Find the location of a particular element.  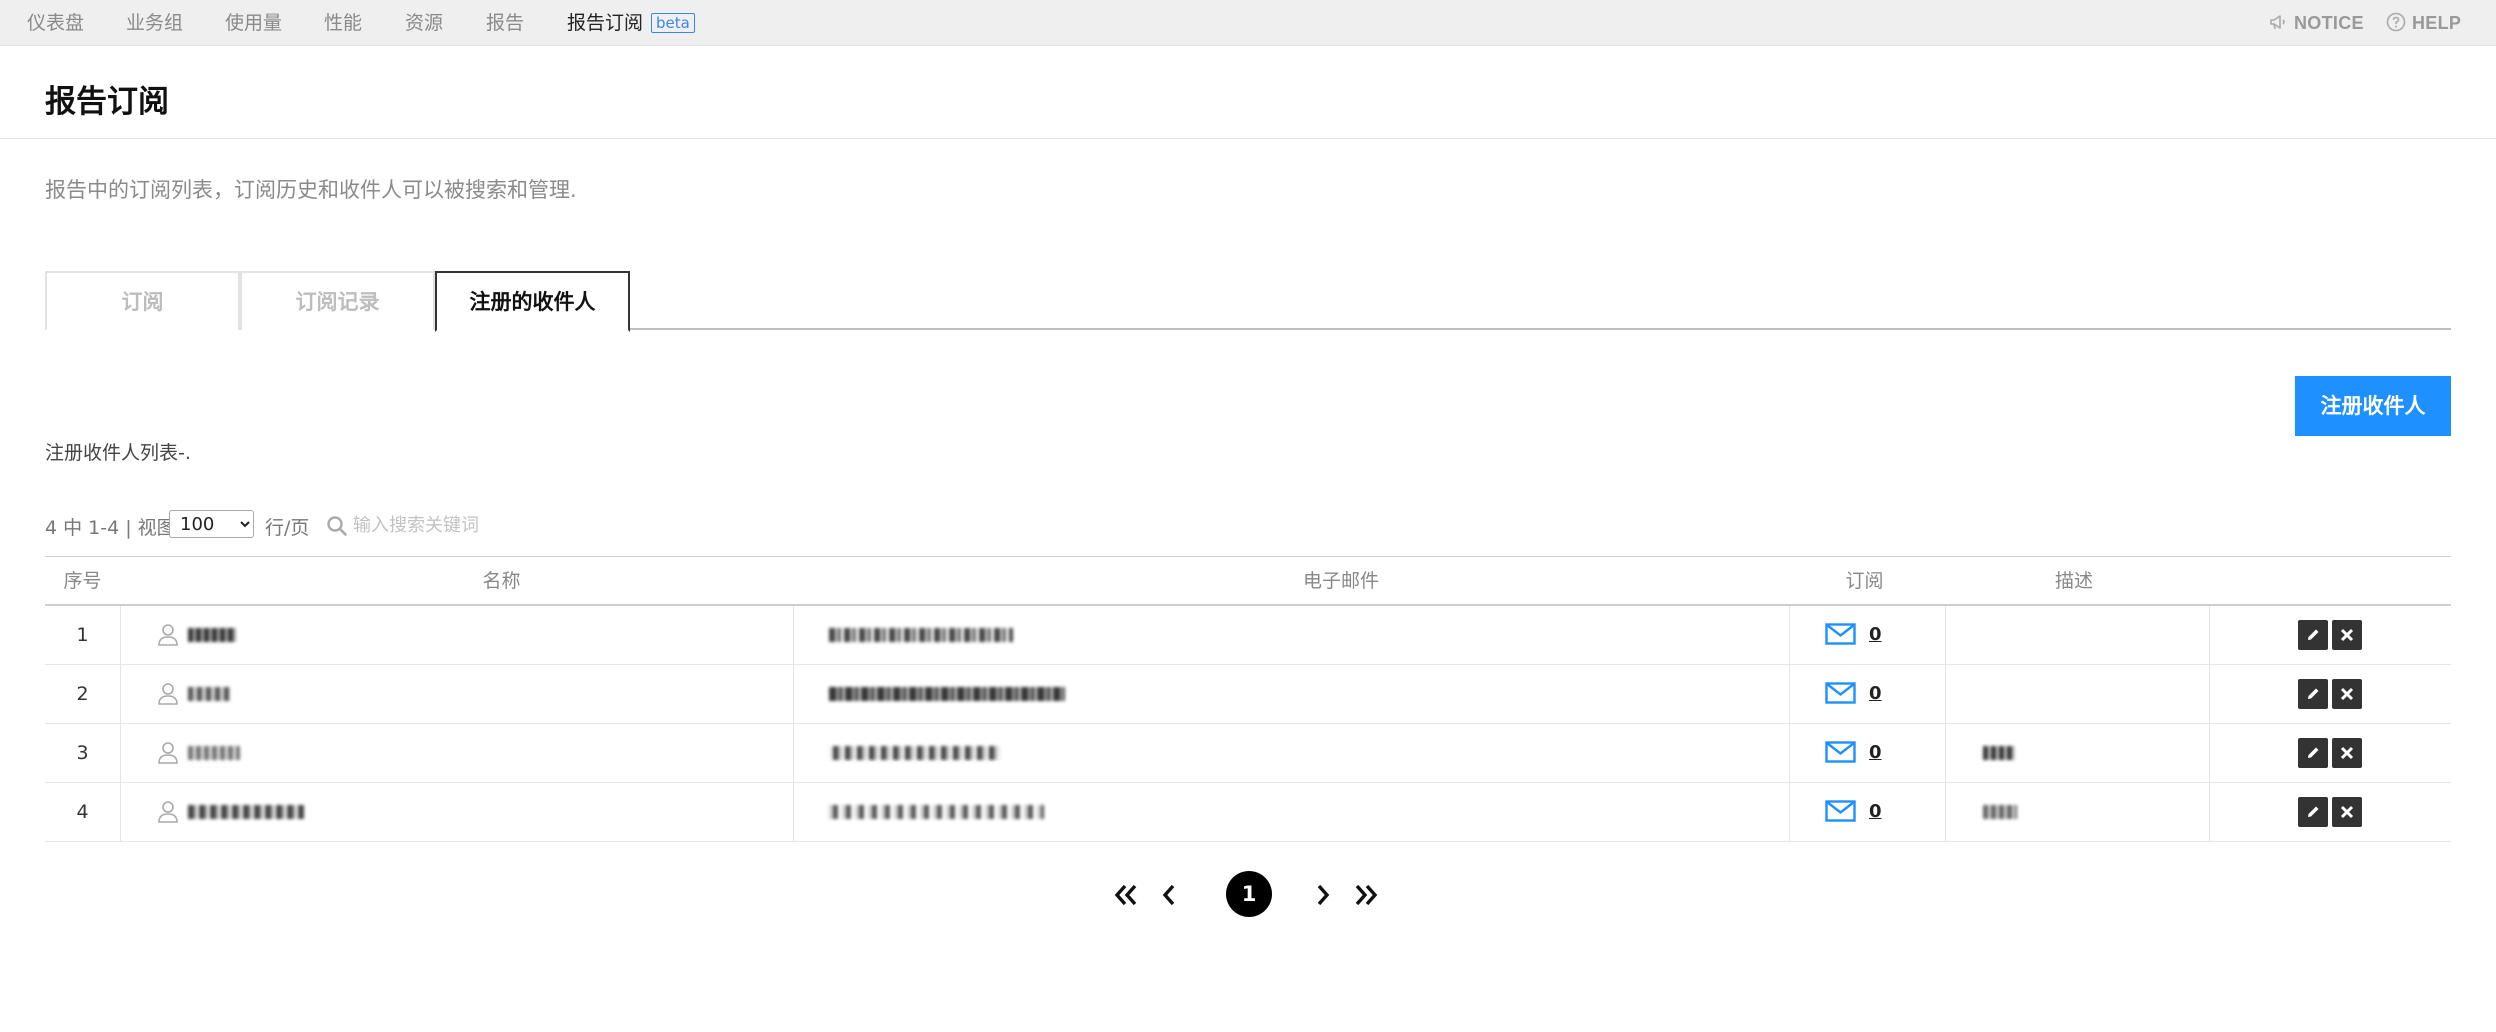

megaphone-icon is located at coordinates (2277, 22).